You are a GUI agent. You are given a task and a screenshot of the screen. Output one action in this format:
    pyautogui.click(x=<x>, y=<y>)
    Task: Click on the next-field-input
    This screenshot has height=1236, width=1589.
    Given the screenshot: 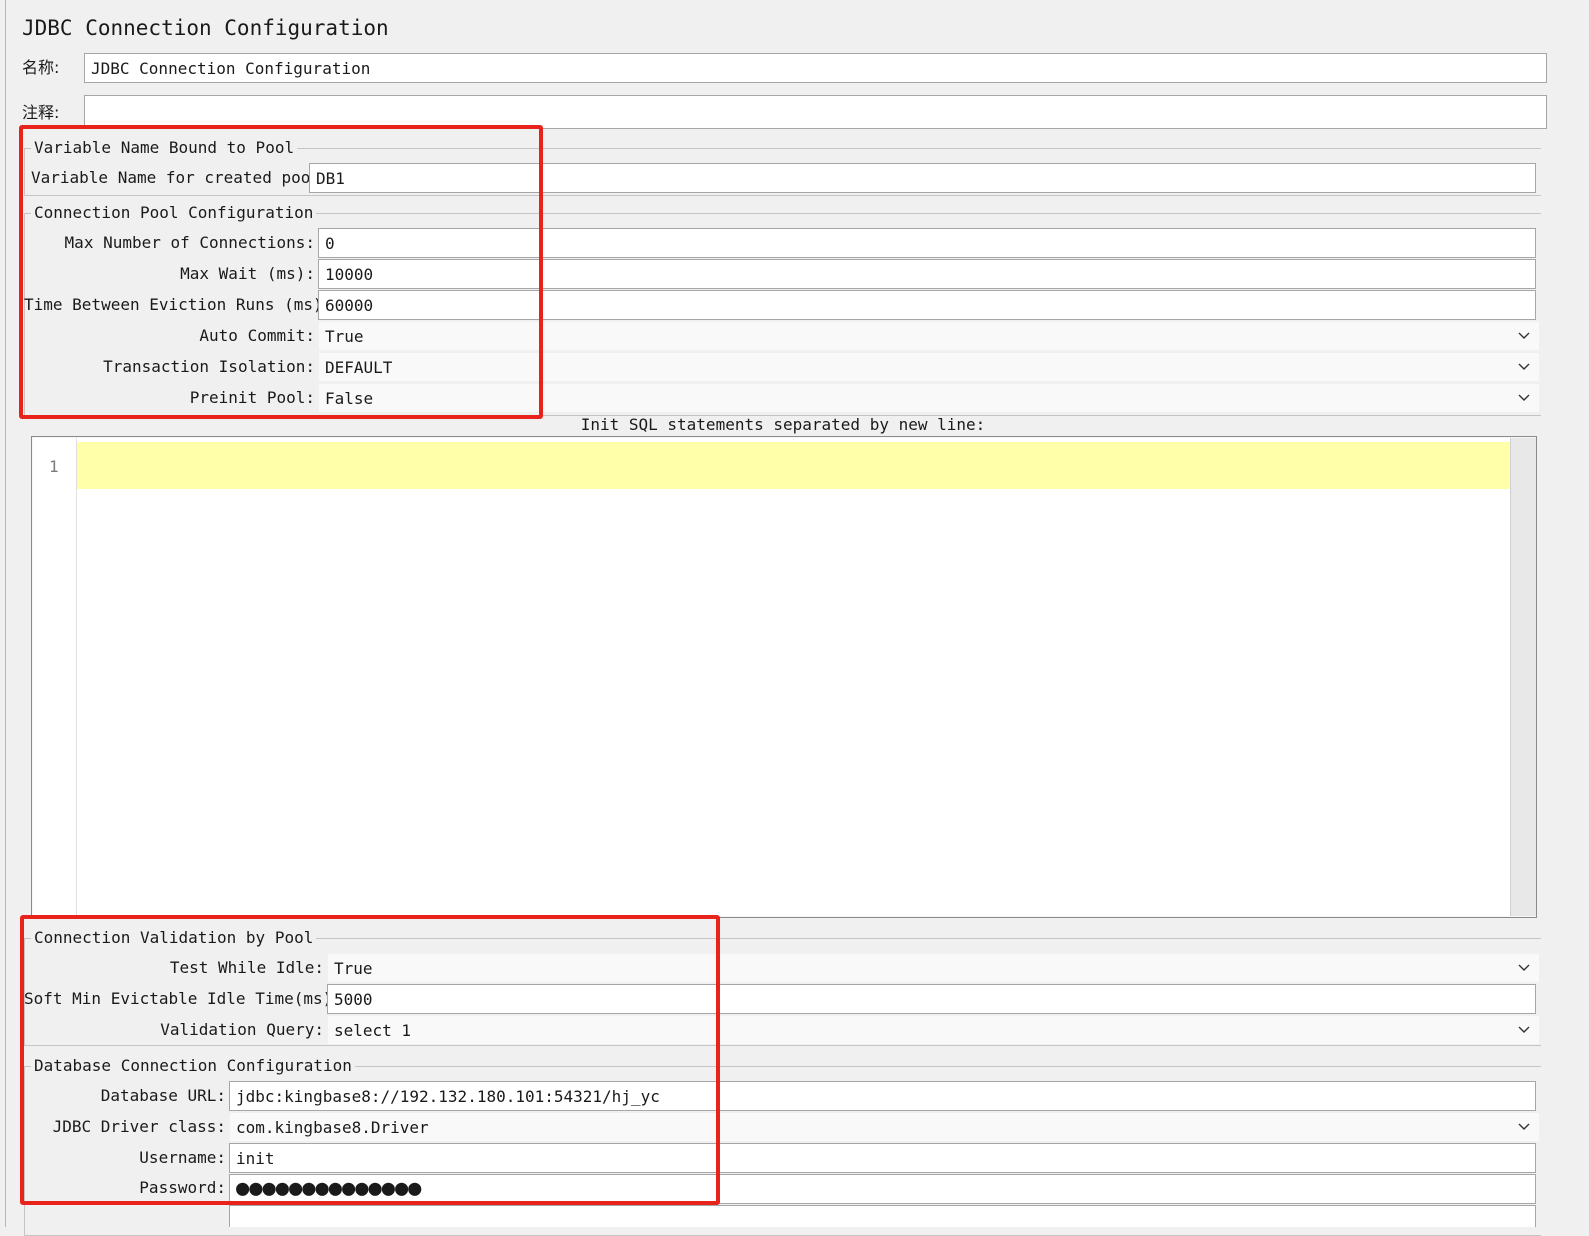 What is the action you would take?
    pyautogui.click(x=882, y=1216)
    